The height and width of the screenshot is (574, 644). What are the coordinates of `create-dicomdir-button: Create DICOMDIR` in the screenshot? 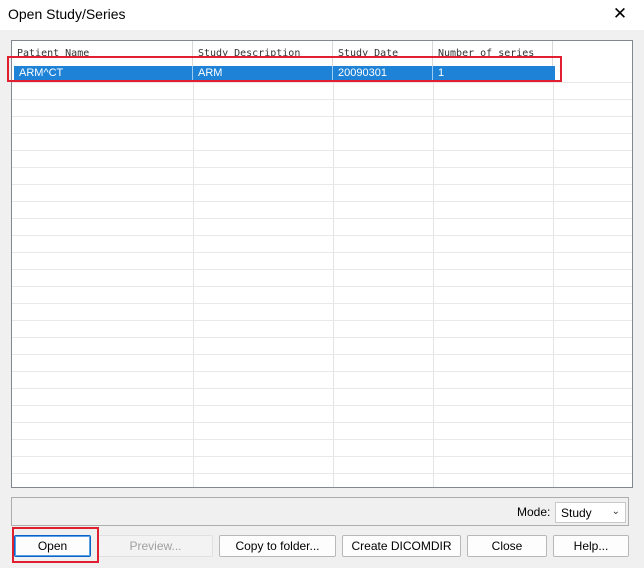 It's located at (401, 546).